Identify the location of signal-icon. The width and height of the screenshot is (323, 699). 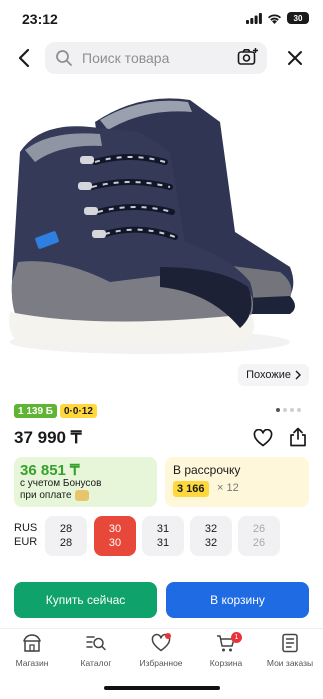
(254, 18).